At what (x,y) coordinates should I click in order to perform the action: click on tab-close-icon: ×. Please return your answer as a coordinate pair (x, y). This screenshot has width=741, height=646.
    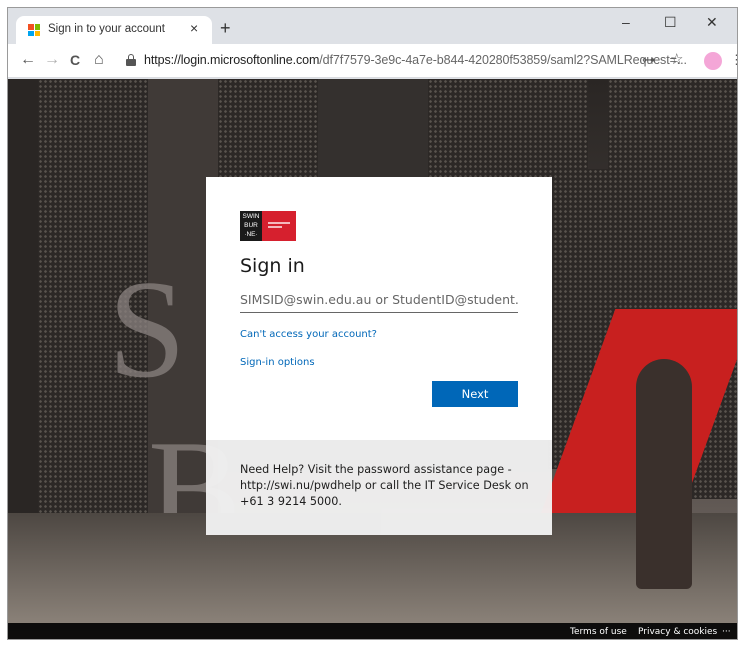
    Looking at the image, I should click on (194, 28).